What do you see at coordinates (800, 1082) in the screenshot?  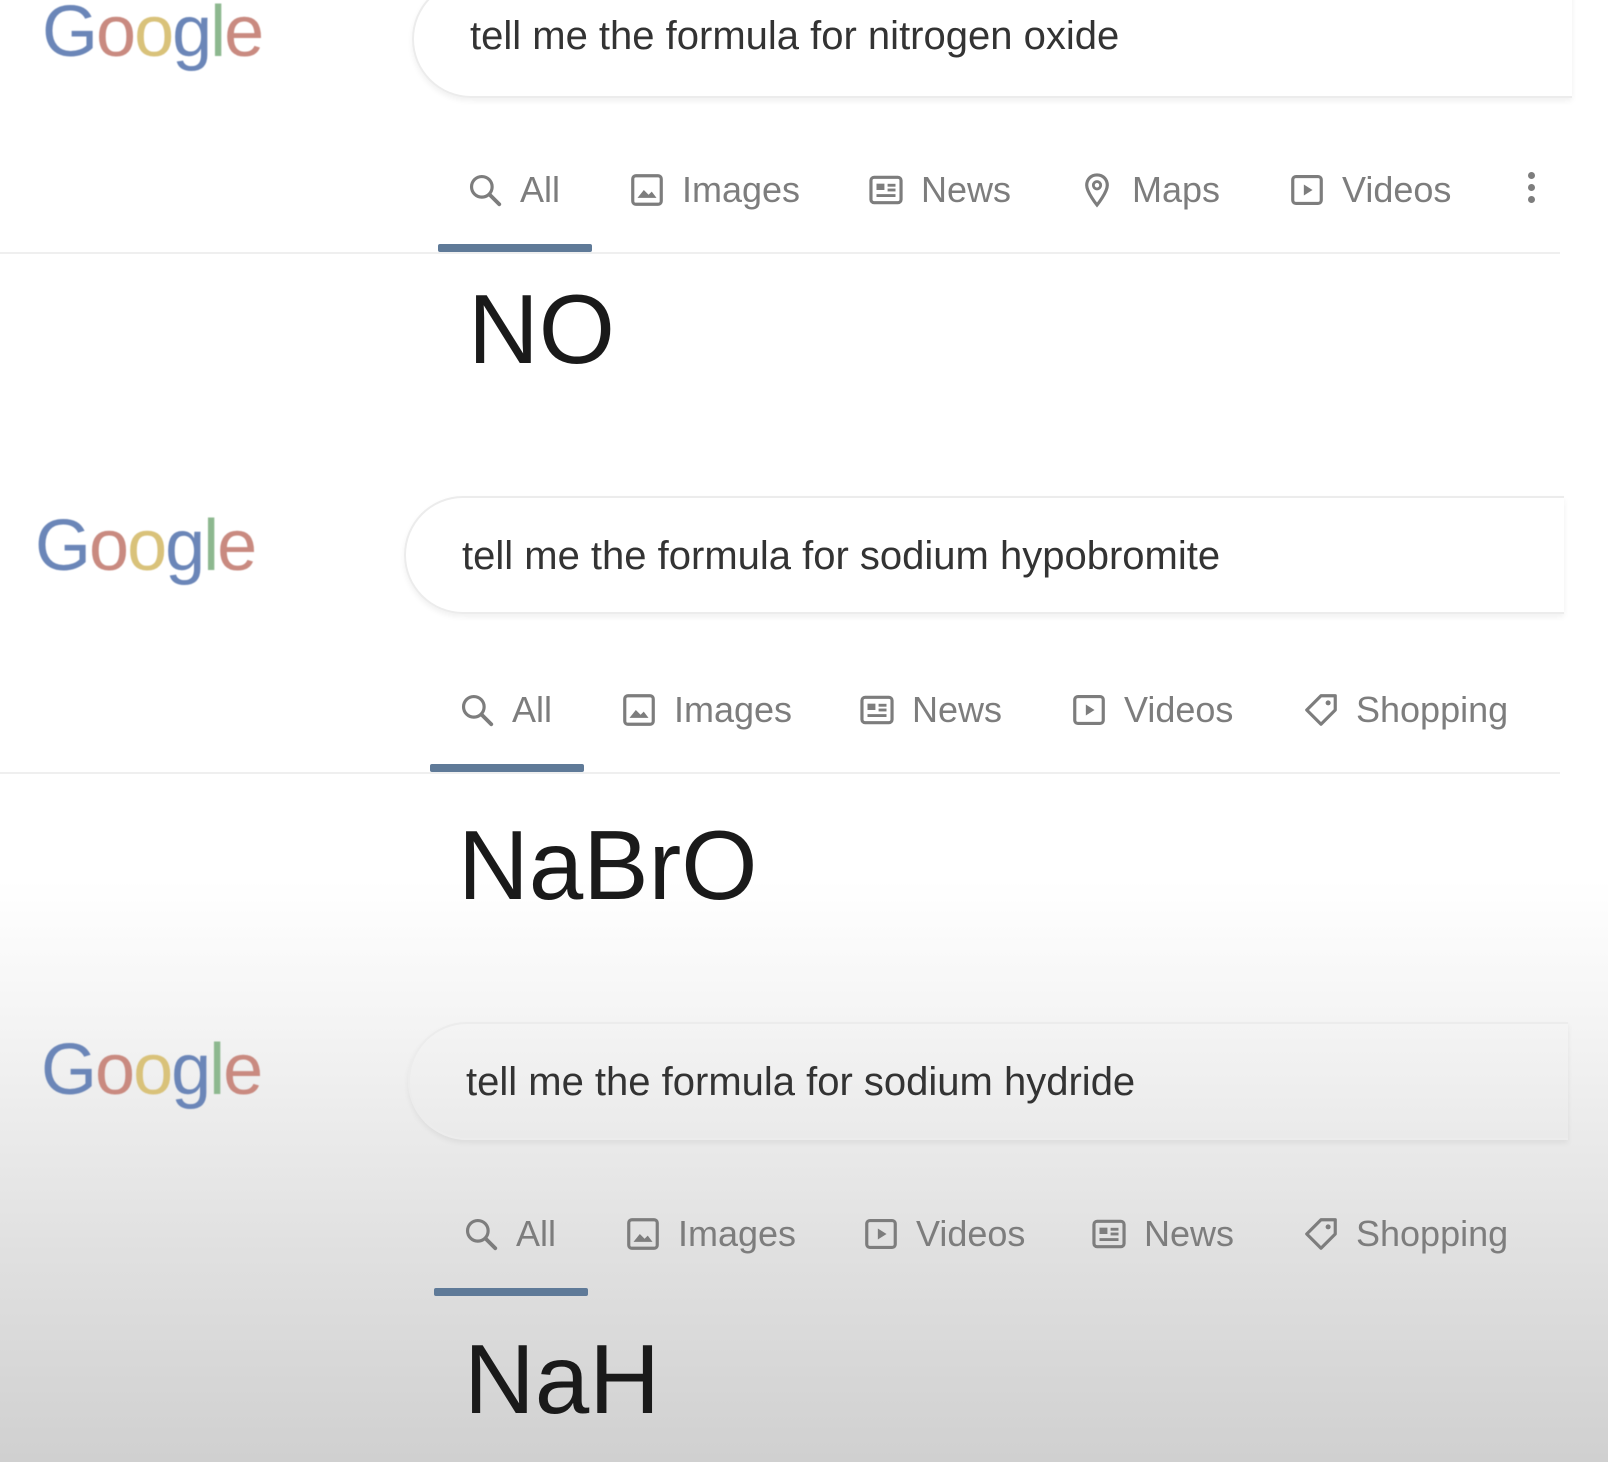 I see `search-query: tell me the formula for sodium hydride` at bounding box center [800, 1082].